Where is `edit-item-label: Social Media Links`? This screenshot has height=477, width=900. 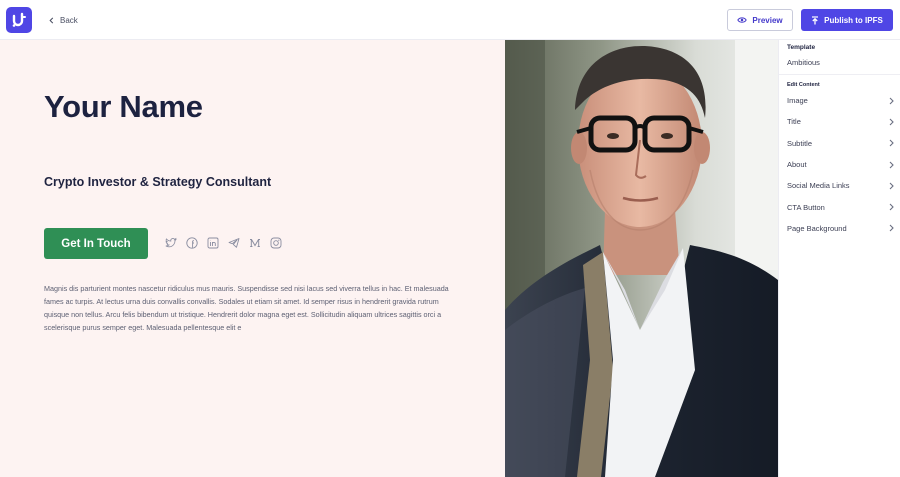 edit-item-label: Social Media Links is located at coordinates (818, 186).